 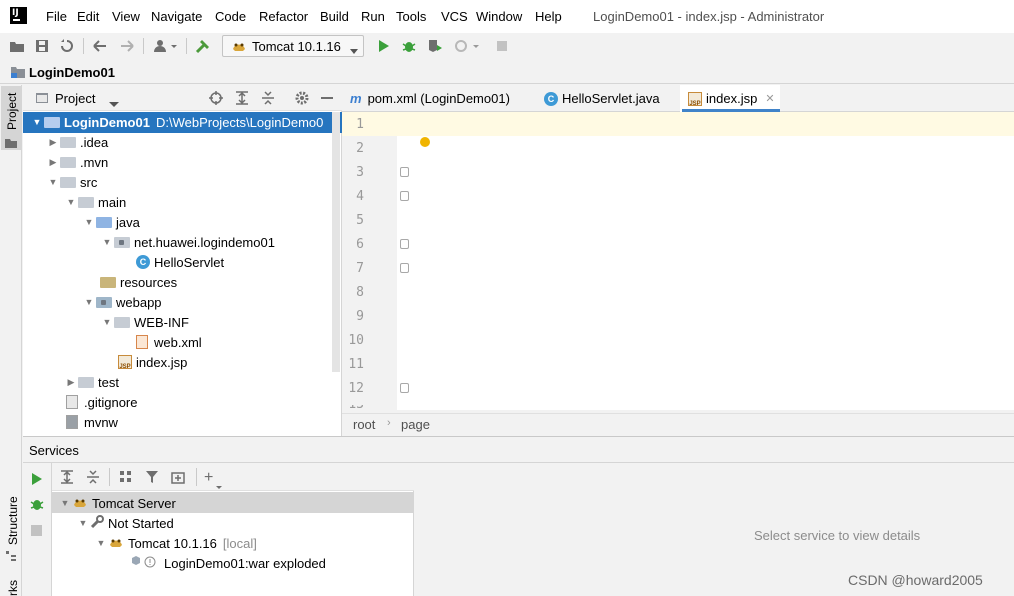 What do you see at coordinates (17, 46) in the screenshot?
I see `open-folder-icon` at bounding box center [17, 46].